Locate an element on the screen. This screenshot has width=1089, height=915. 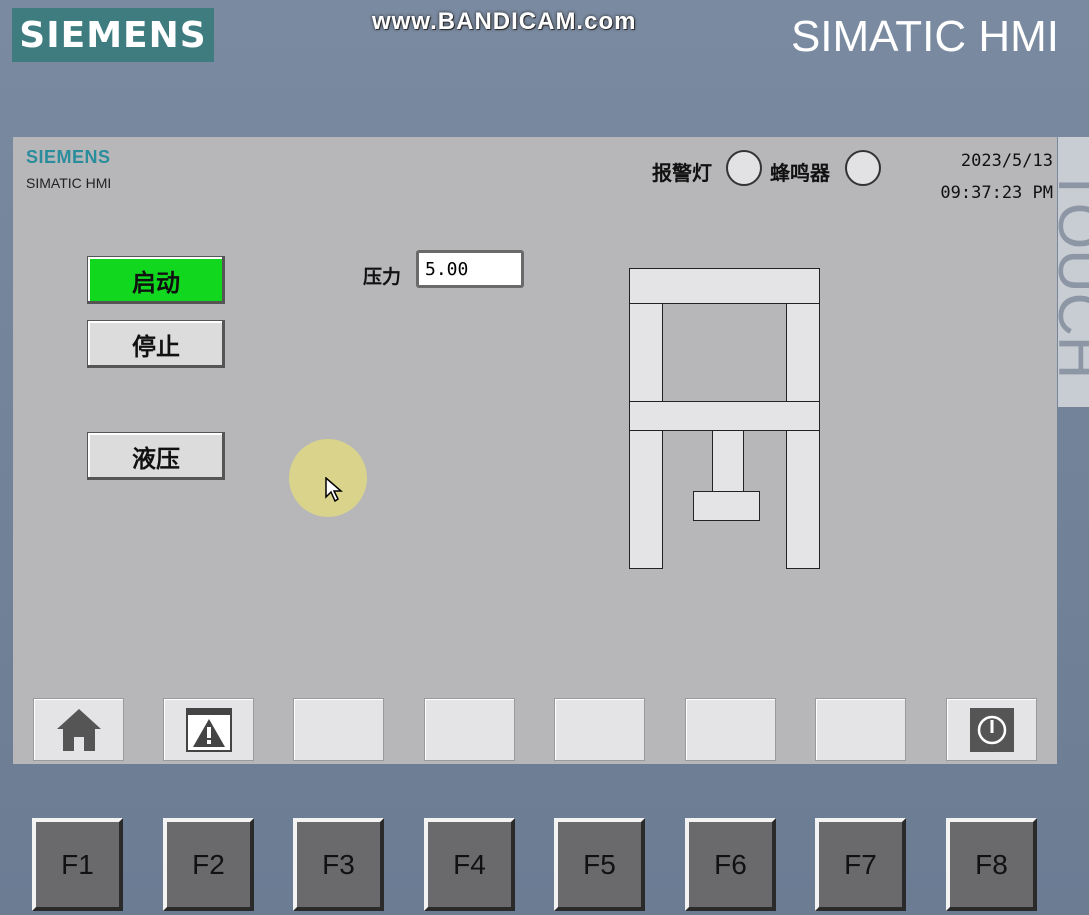
press-left-lower-column is located at coordinates (646, 499).